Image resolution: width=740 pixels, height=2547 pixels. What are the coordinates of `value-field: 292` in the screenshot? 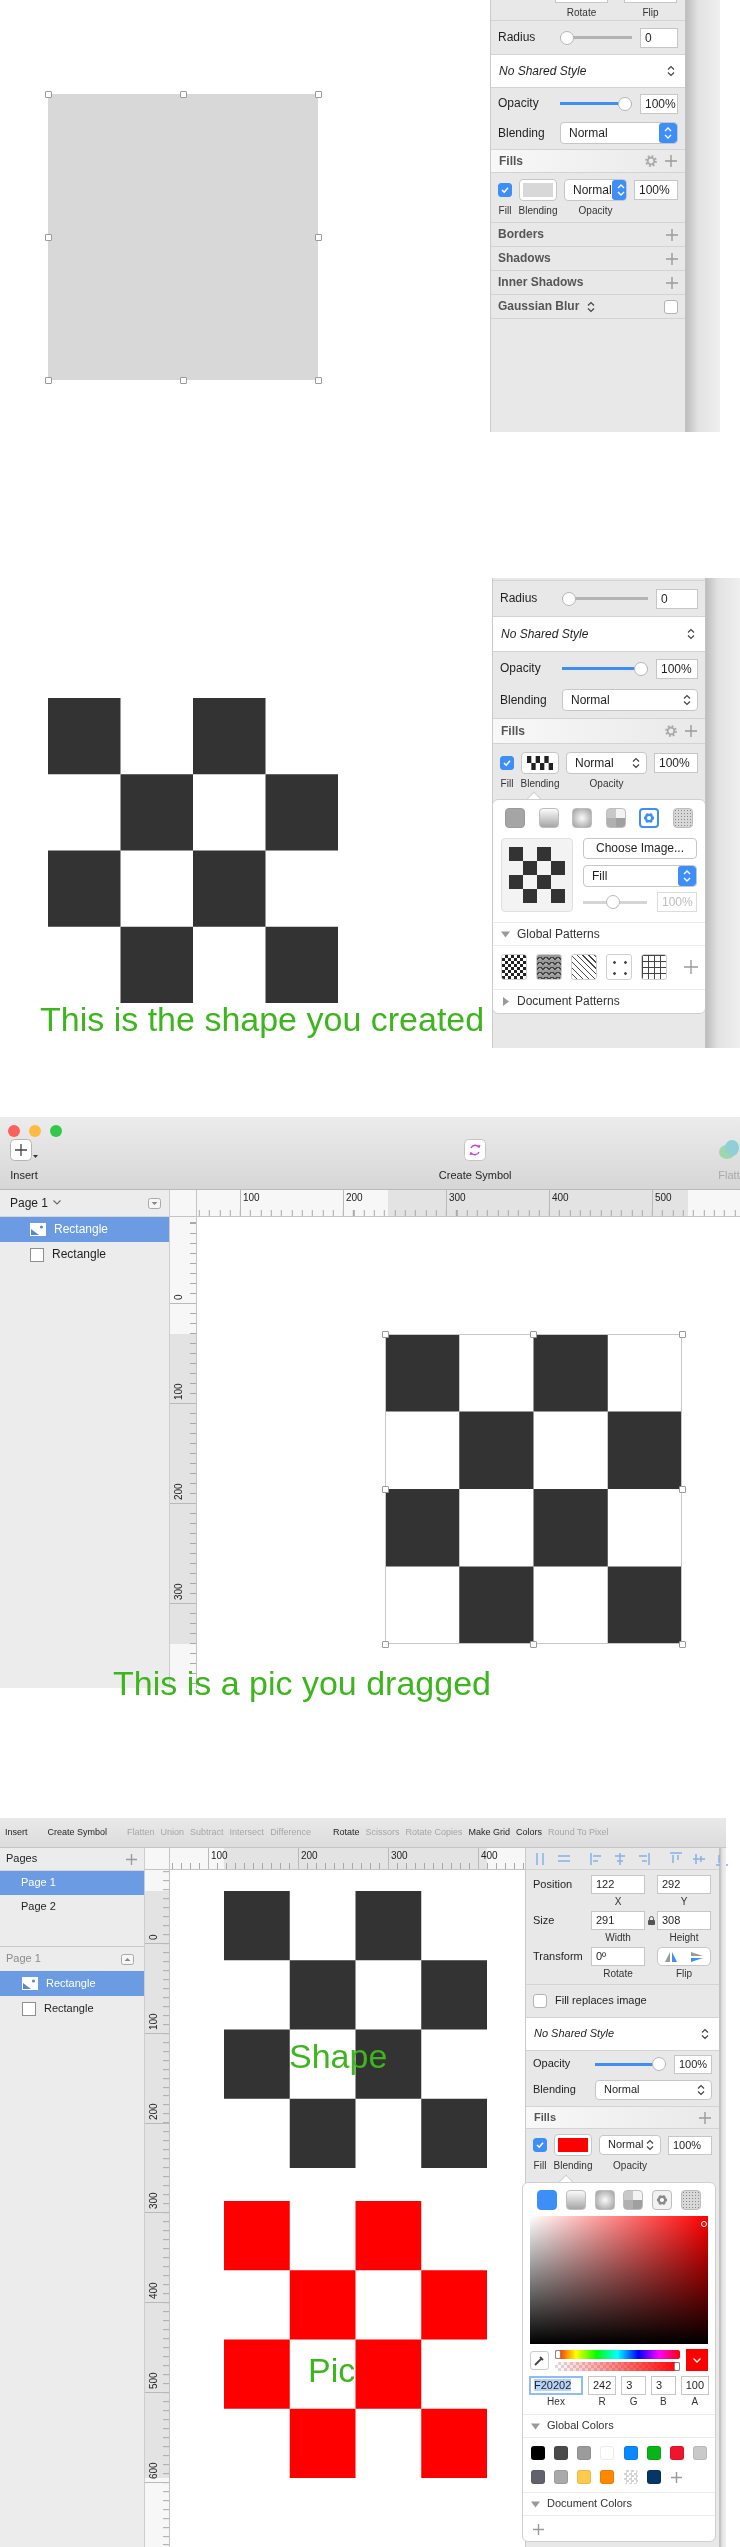 It's located at (684, 1884).